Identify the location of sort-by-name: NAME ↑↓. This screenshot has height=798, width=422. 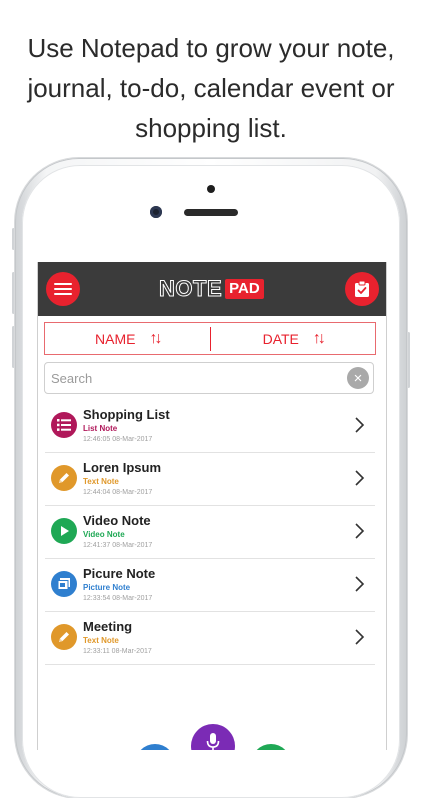
(127, 338).